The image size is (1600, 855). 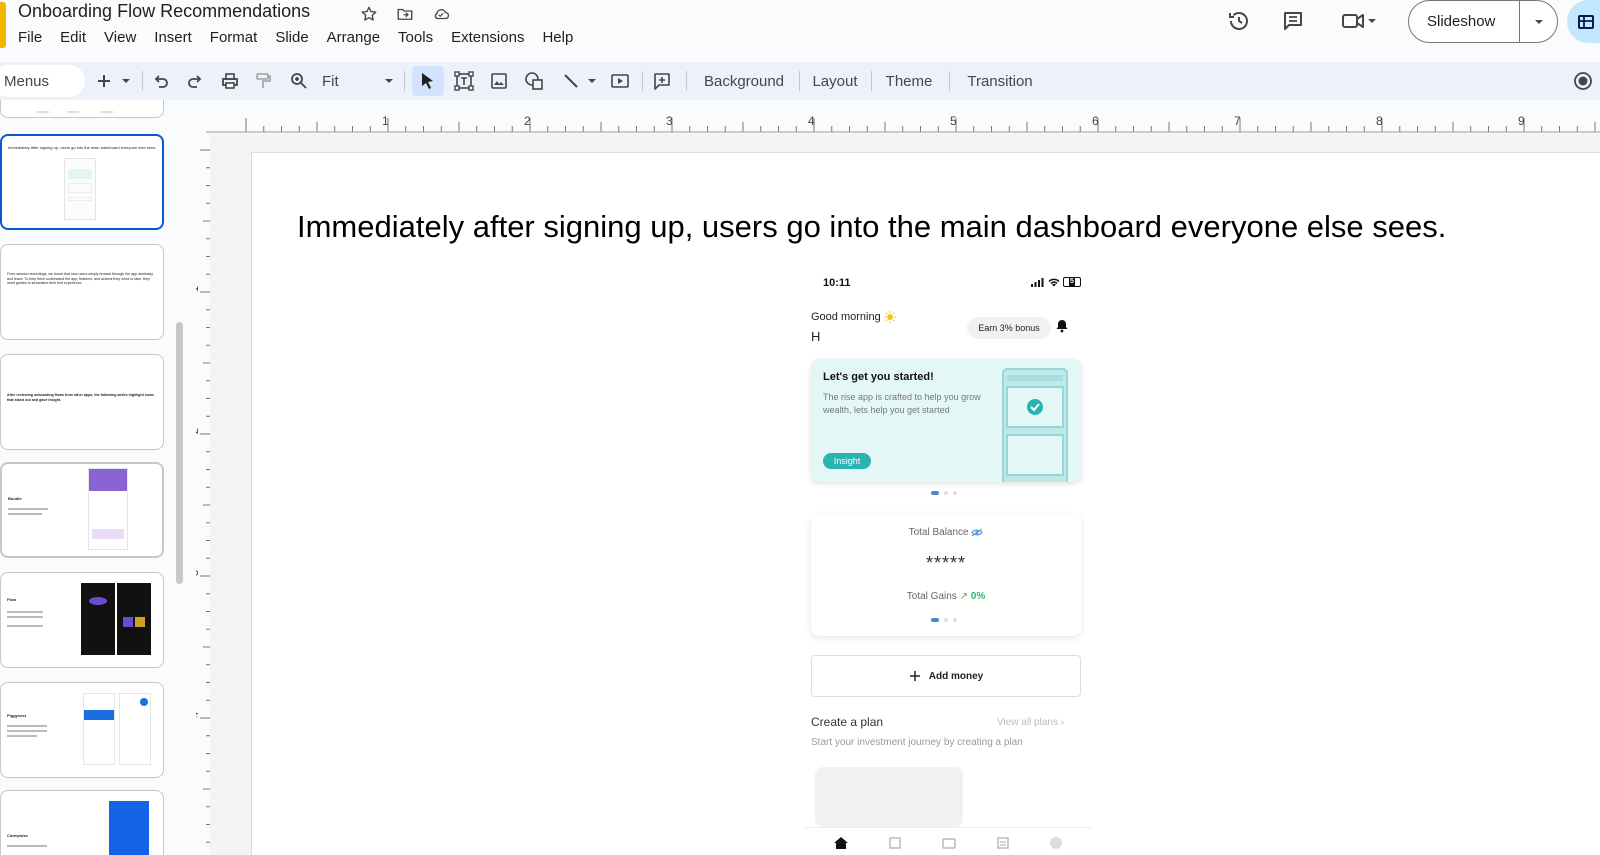 I want to click on menu-slide: Slide, so click(x=296, y=37).